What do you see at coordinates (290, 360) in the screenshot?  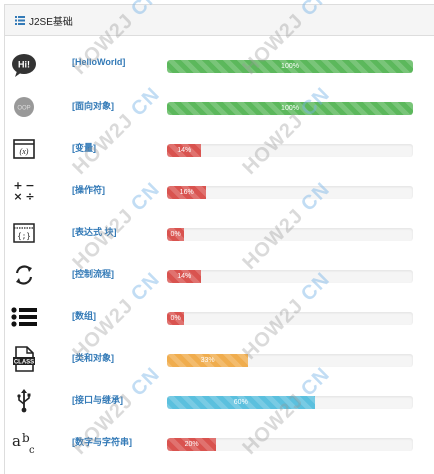 I see `progress-bar: 33%` at bounding box center [290, 360].